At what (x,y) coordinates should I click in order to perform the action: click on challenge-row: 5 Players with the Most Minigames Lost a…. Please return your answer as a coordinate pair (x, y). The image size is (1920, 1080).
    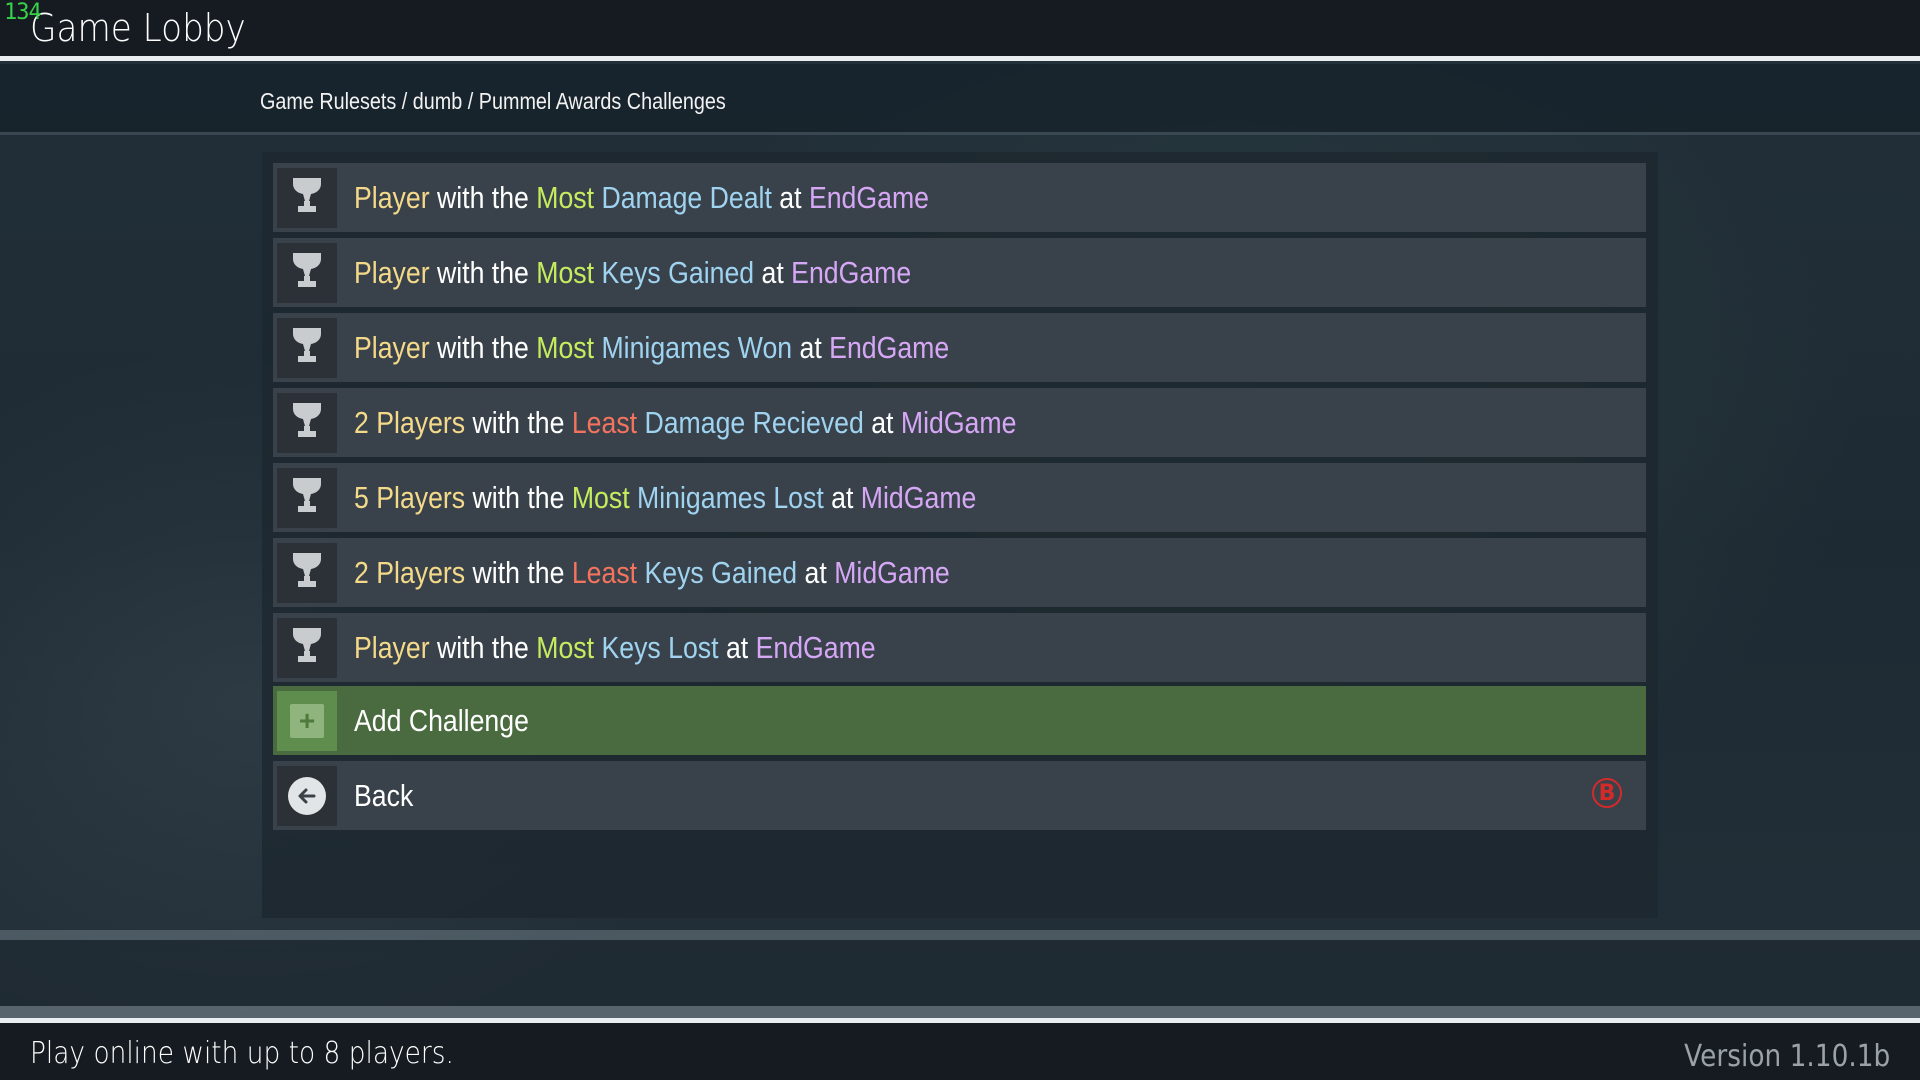
    Looking at the image, I should click on (959, 497).